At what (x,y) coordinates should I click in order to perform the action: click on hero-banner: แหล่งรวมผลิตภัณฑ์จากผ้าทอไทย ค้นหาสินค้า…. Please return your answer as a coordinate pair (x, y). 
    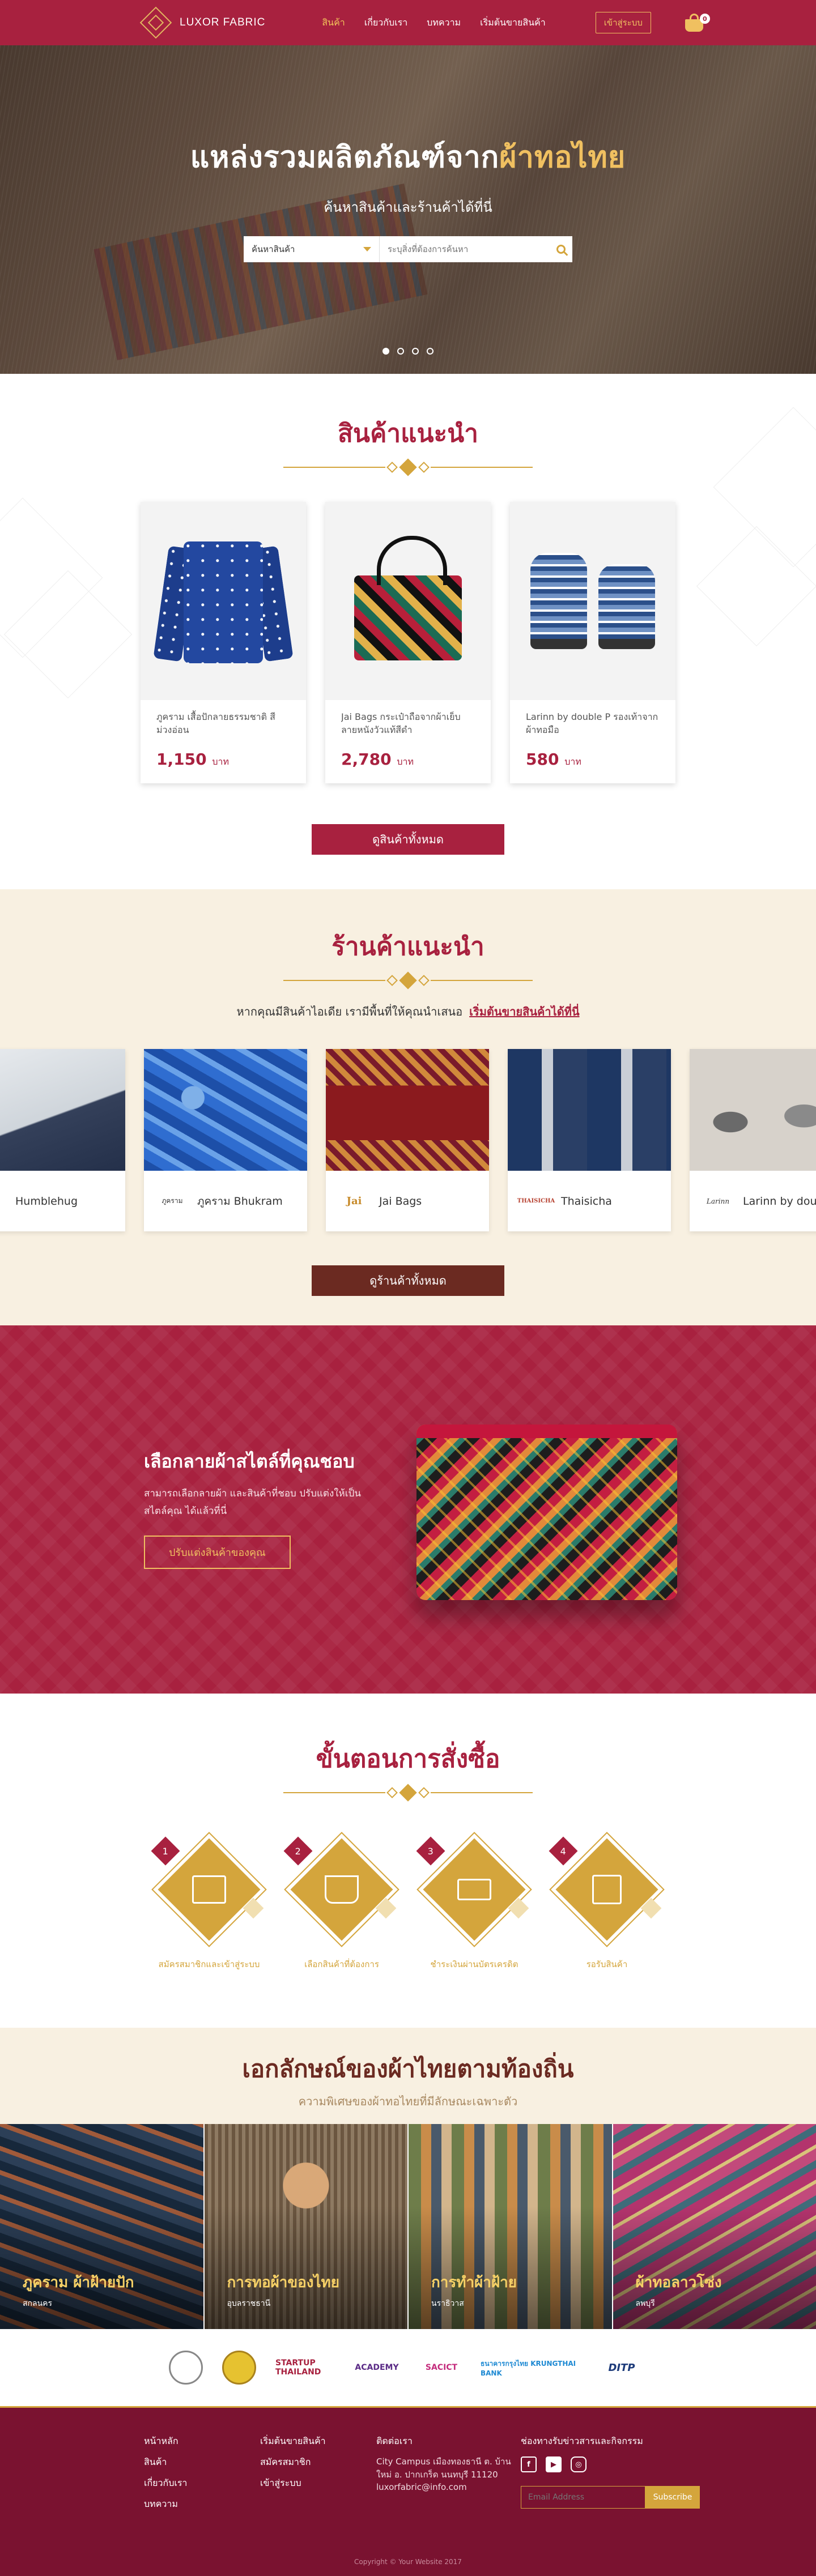
    Looking at the image, I should click on (408, 209).